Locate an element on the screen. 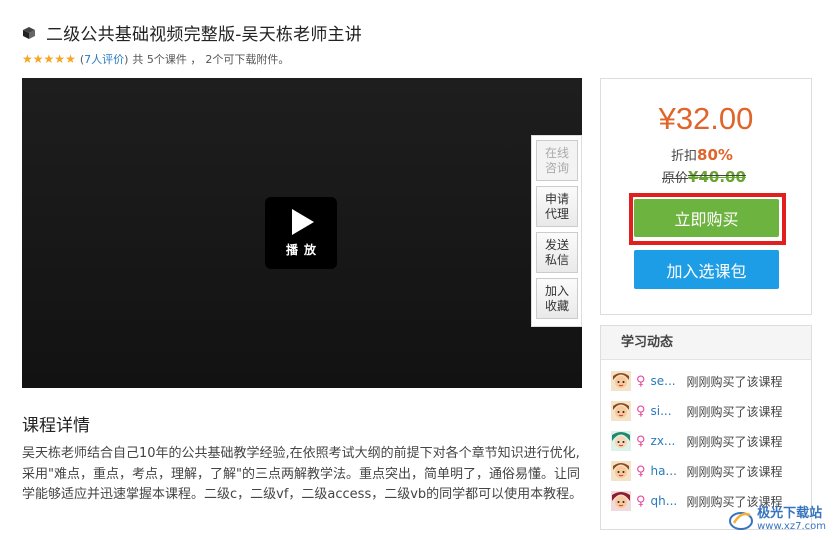  course-meta: ★ ★ ★ ★ ★ ( 7人评价 ) 共 5个课件 ， 2个可下载附件。 is located at coordinates (155, 59).